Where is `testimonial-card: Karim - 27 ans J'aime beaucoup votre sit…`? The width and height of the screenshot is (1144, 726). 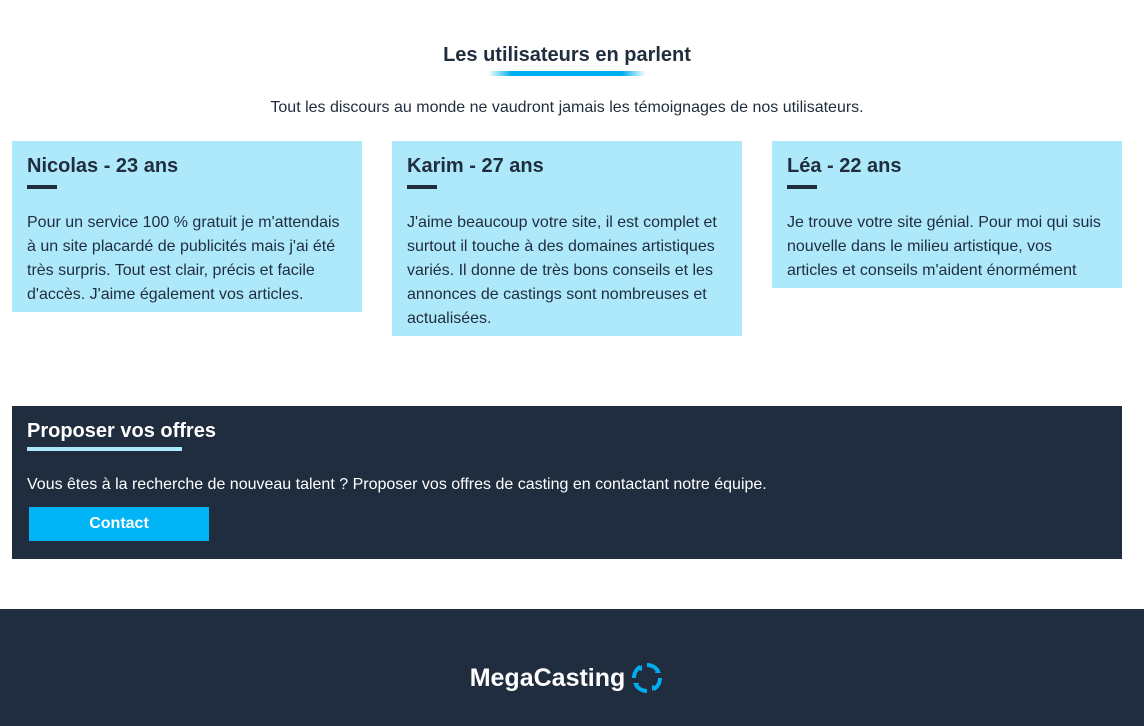 testimonial-card: Karim - 27 ans J'aime beaucoup votre sit… is located at coordinates (567, 238).